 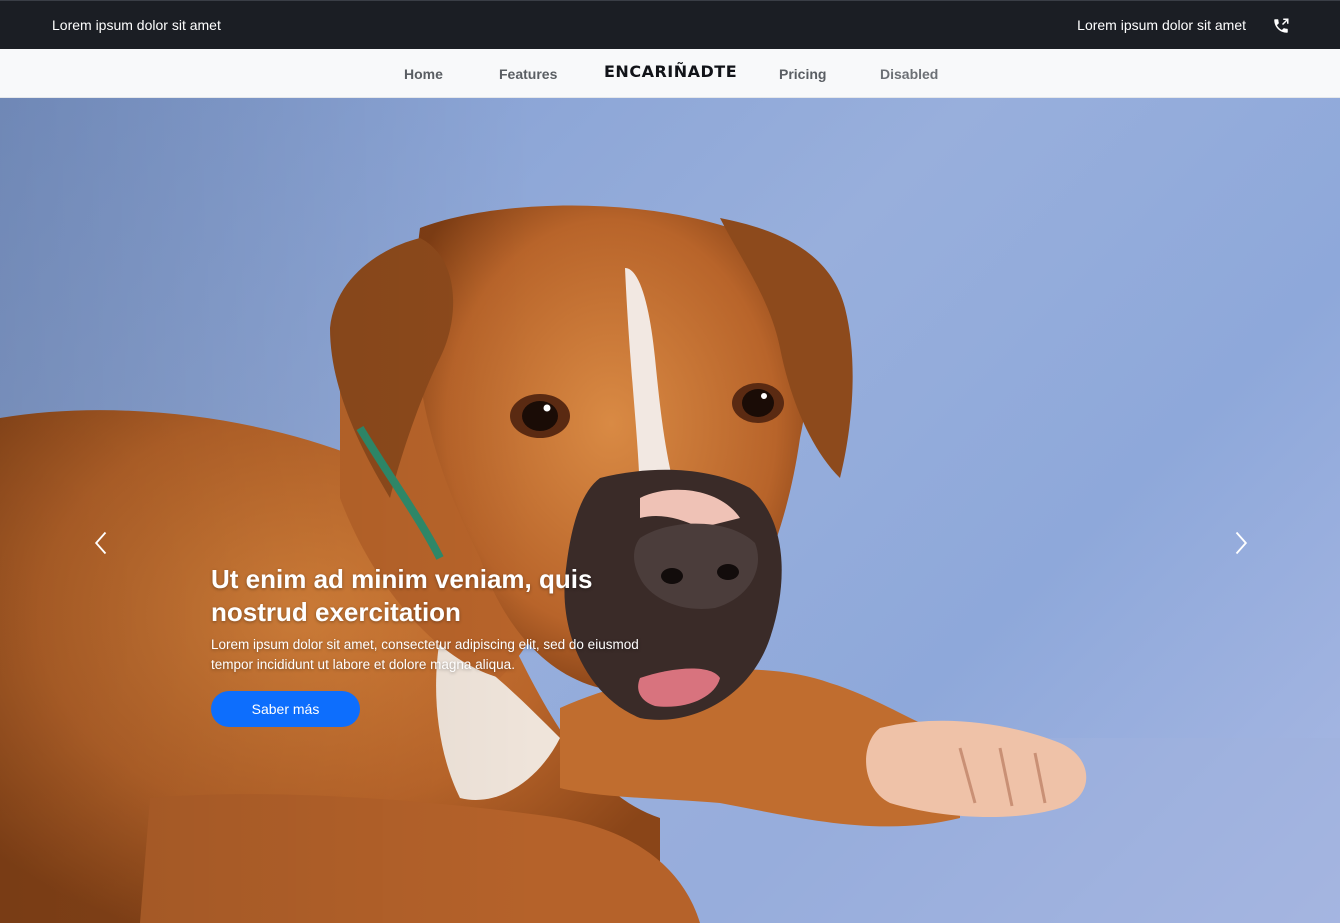 I want to click on saber-mas-button: Saber más, so click(x=285, y=709).